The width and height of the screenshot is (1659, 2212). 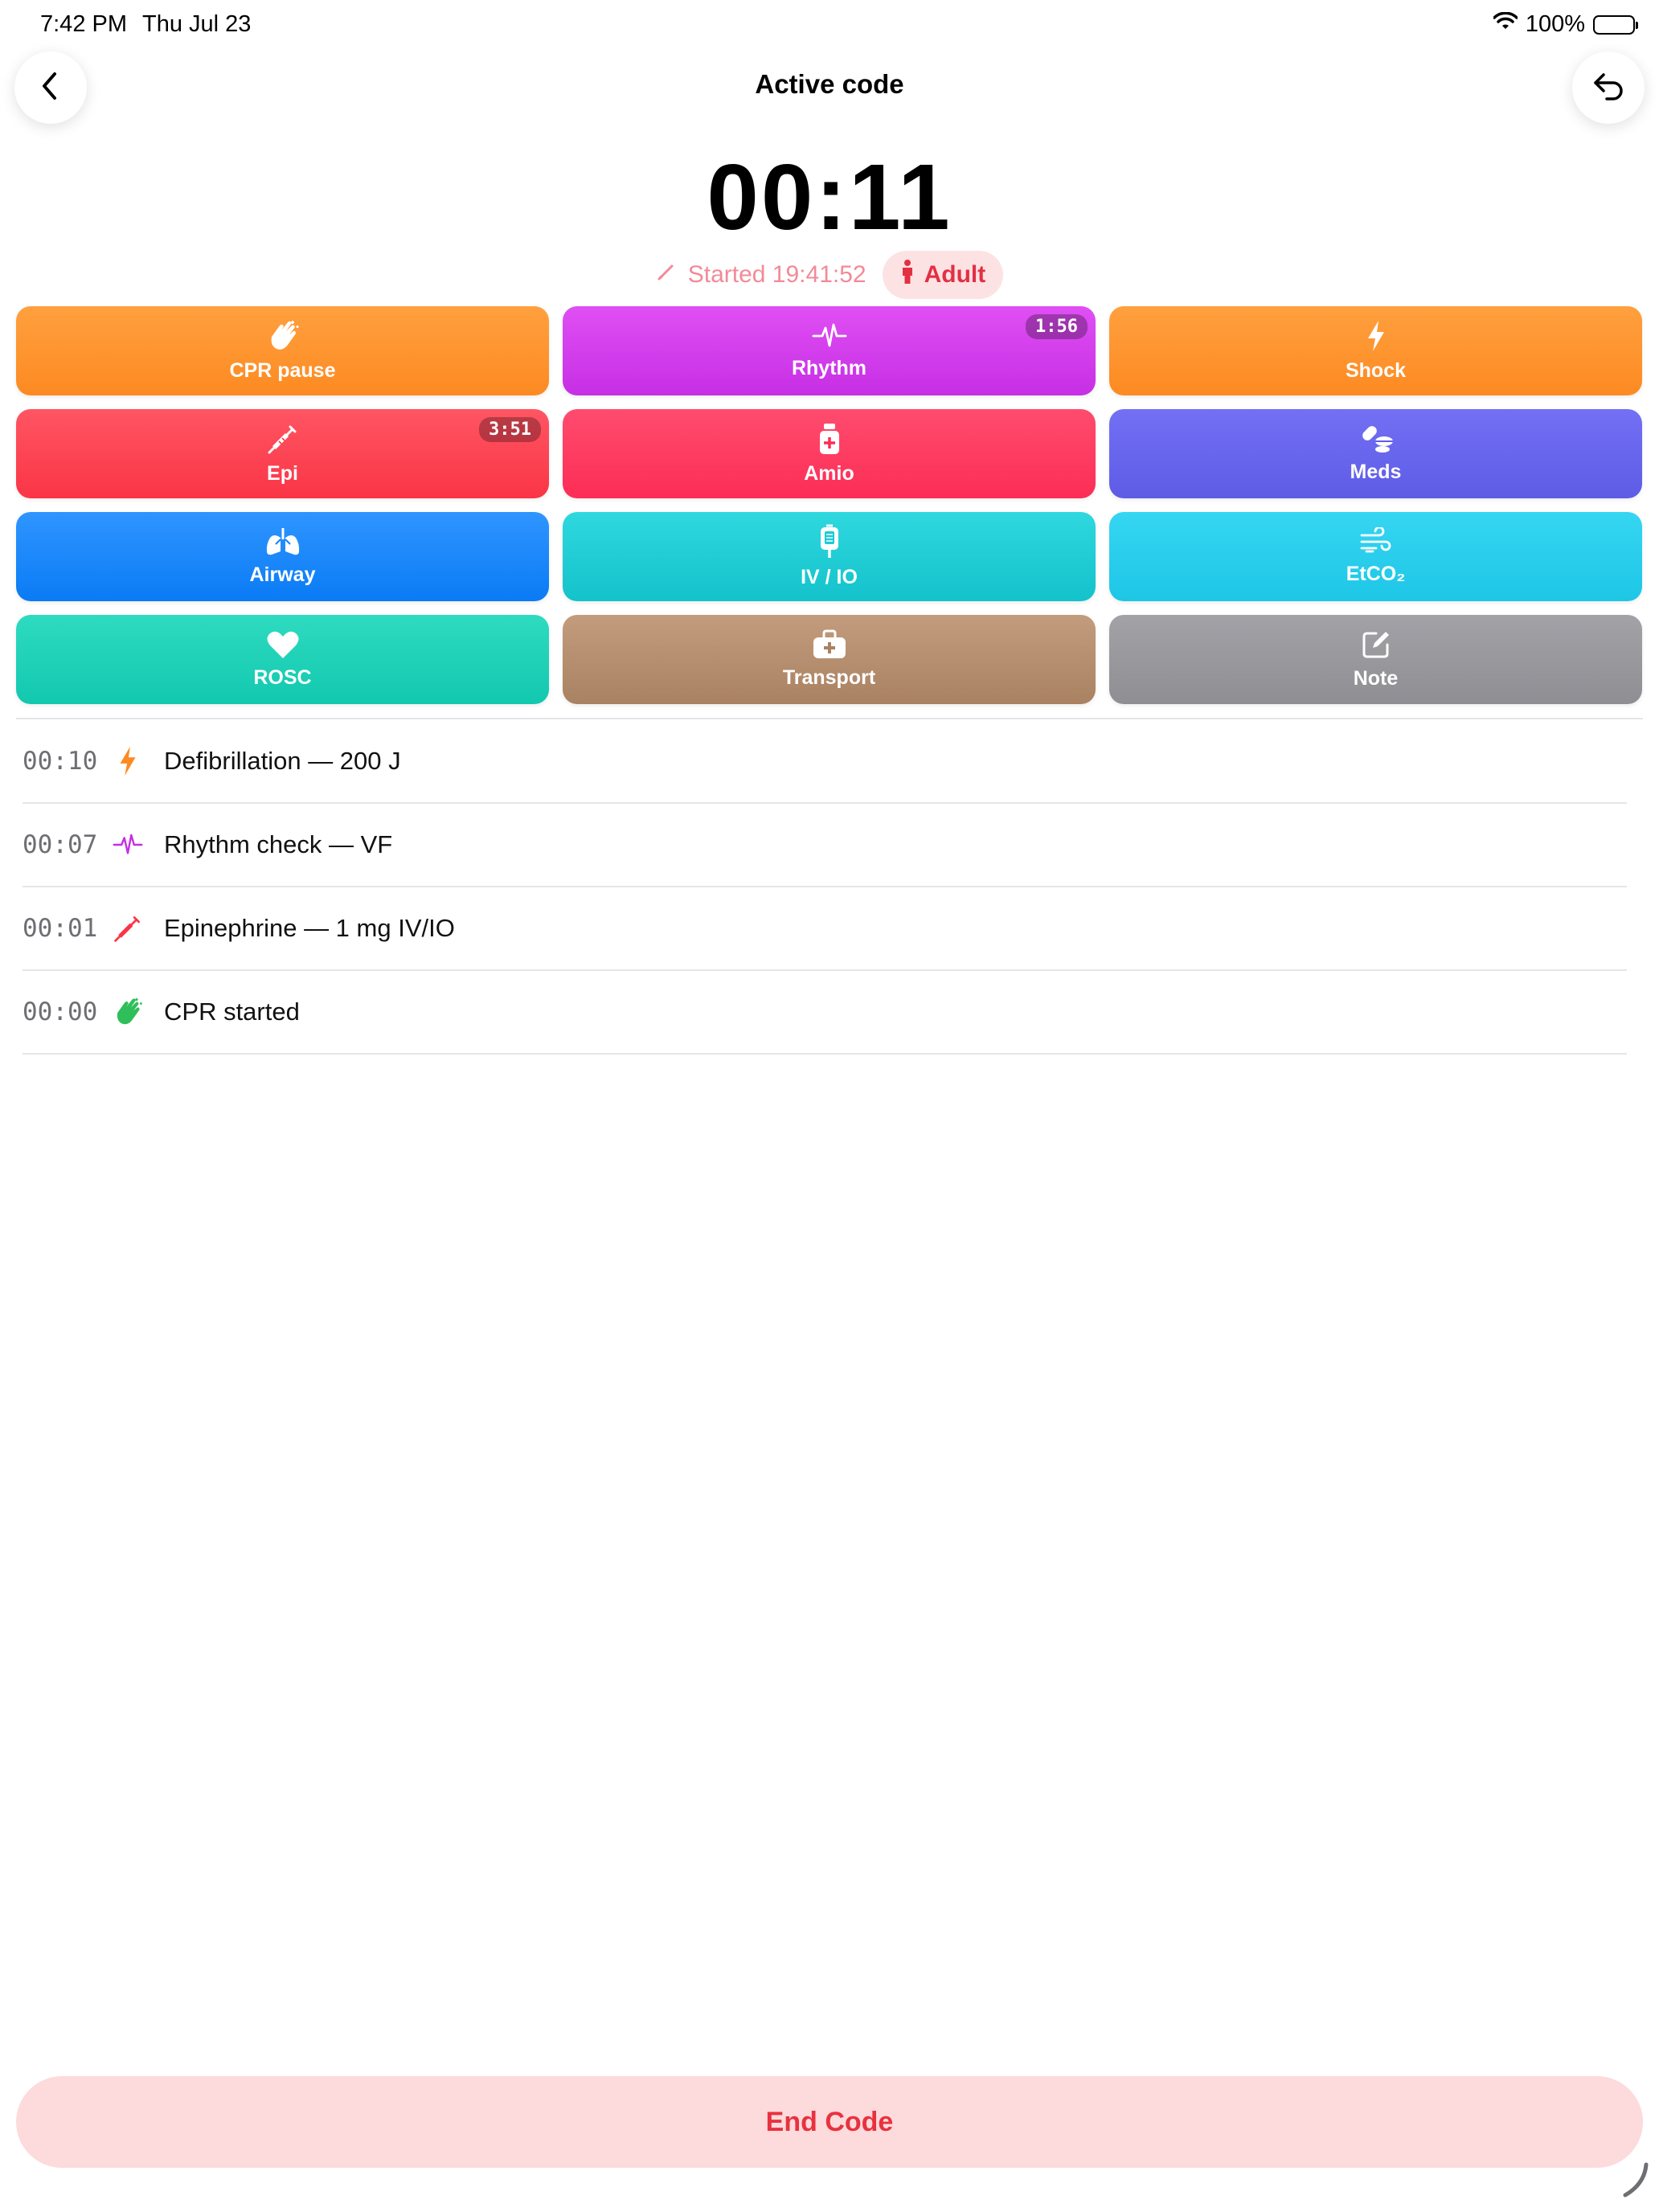 I want to click on timer-meta: Started 19:41:52 Adult, so click(x=829, y=275).